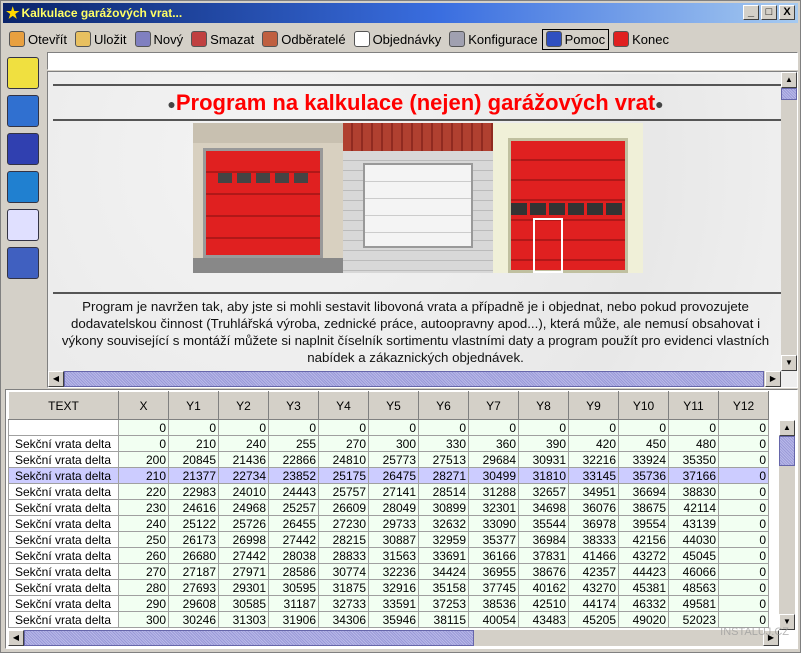 This screenshot has width=801, height=653. Describe the element at coordinates (543, 539) in the screenshot. I see `table-cell: 36984` at that location.